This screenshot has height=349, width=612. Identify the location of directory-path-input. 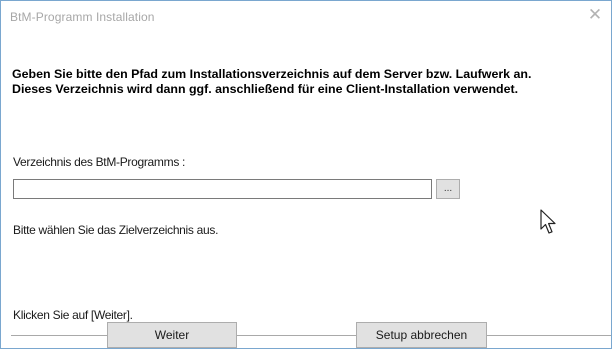
(222, 189).